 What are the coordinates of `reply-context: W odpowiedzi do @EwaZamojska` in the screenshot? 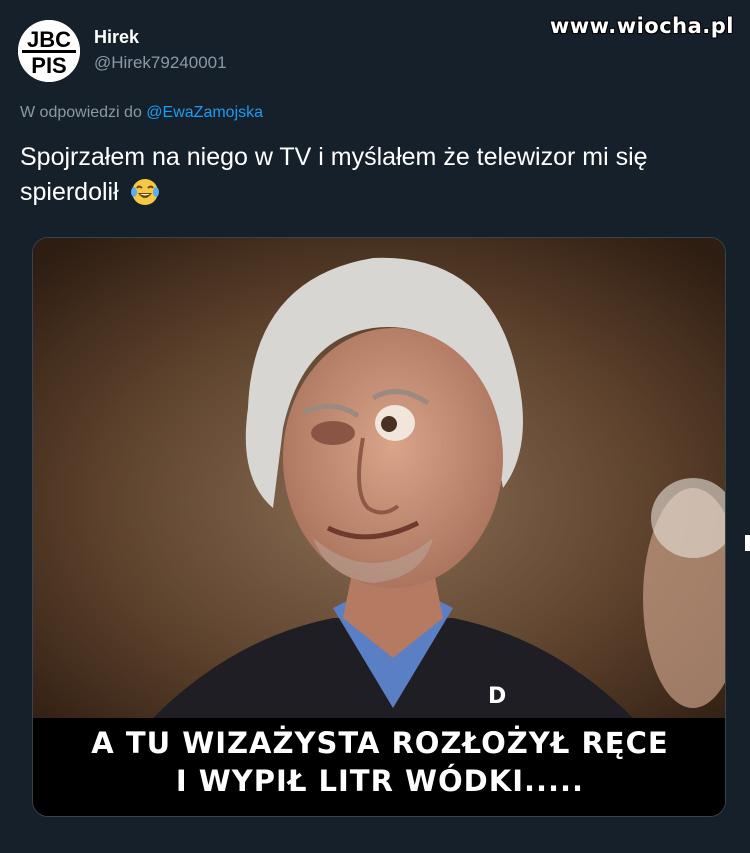 It's located at (141, 113).